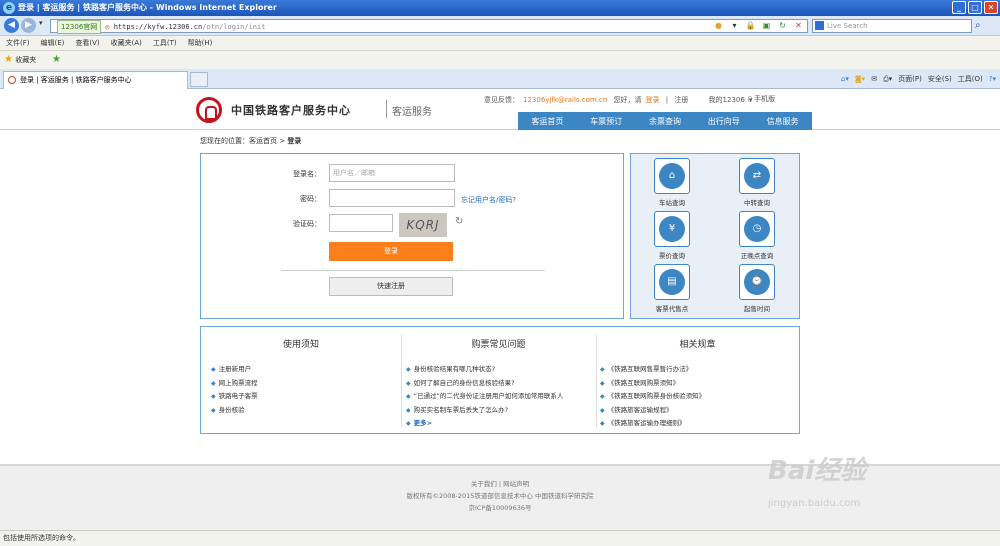 The image size is (1000, 546). What do you see at coordinates (860, 79) in the screenshot?
I see `feeds-icon: ◙▾` at bounding box center [860, 79].